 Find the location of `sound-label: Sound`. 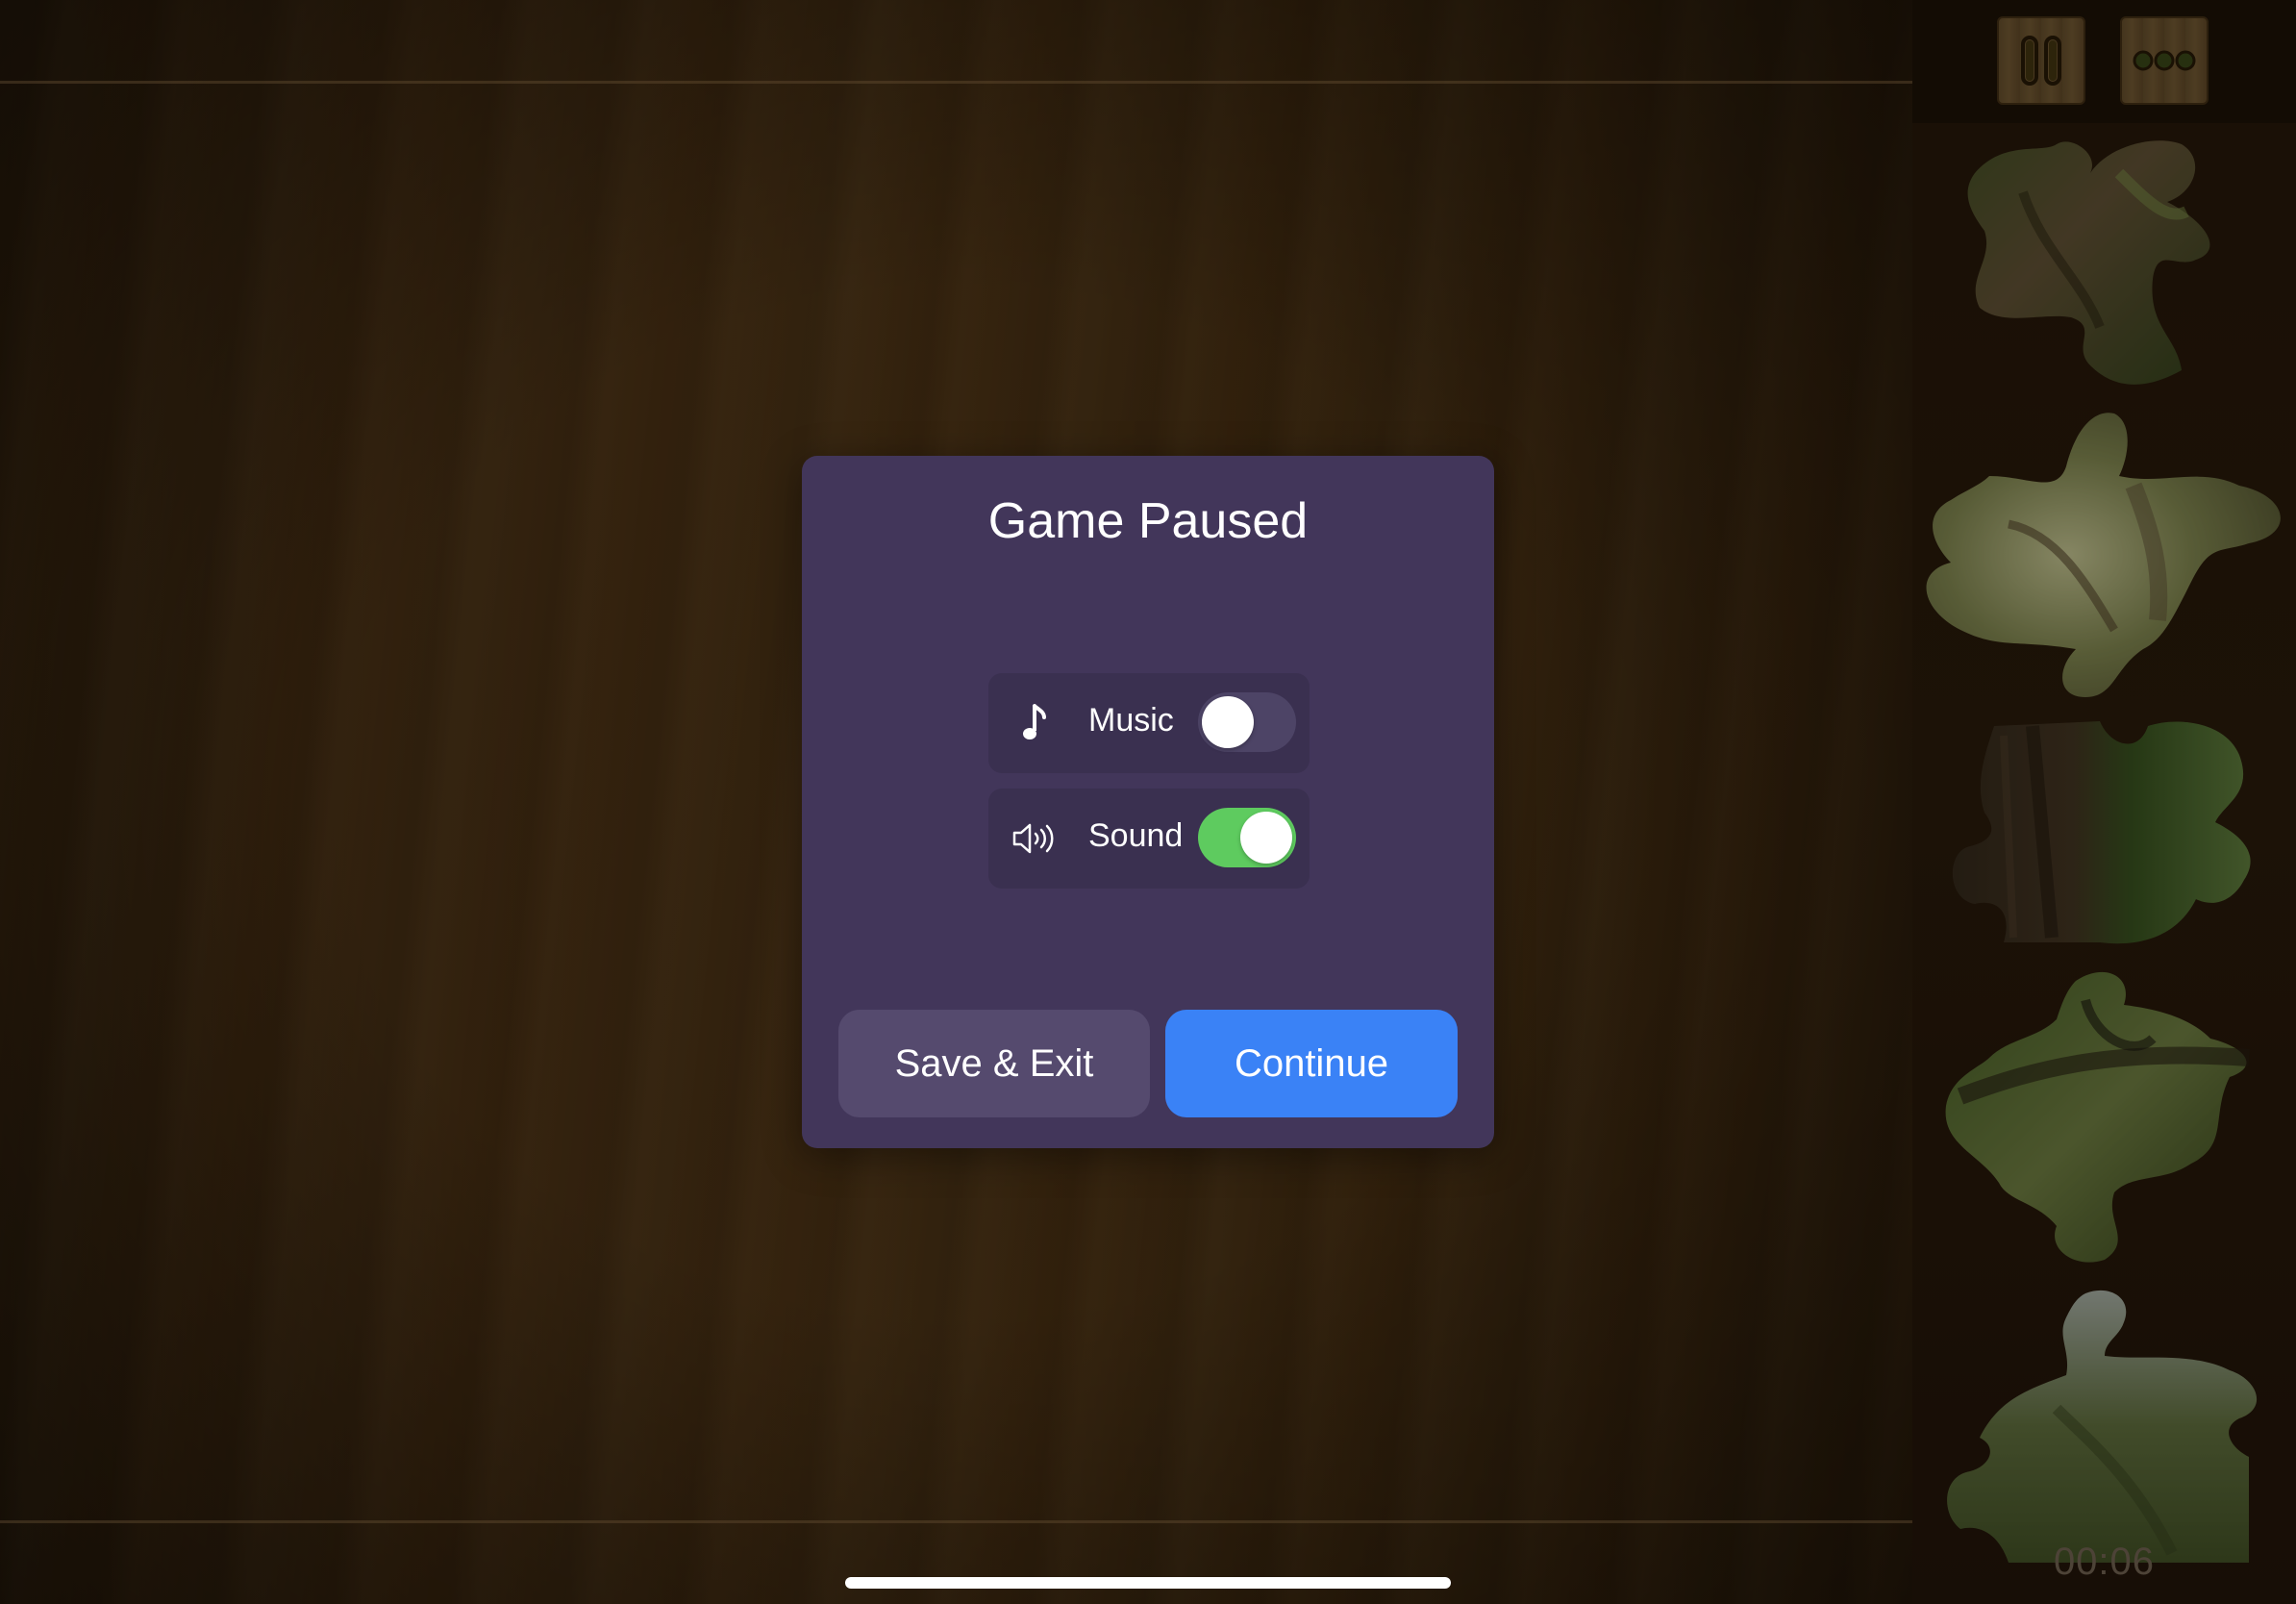

sound-label: Sound is located at coordinates (1136, 835).